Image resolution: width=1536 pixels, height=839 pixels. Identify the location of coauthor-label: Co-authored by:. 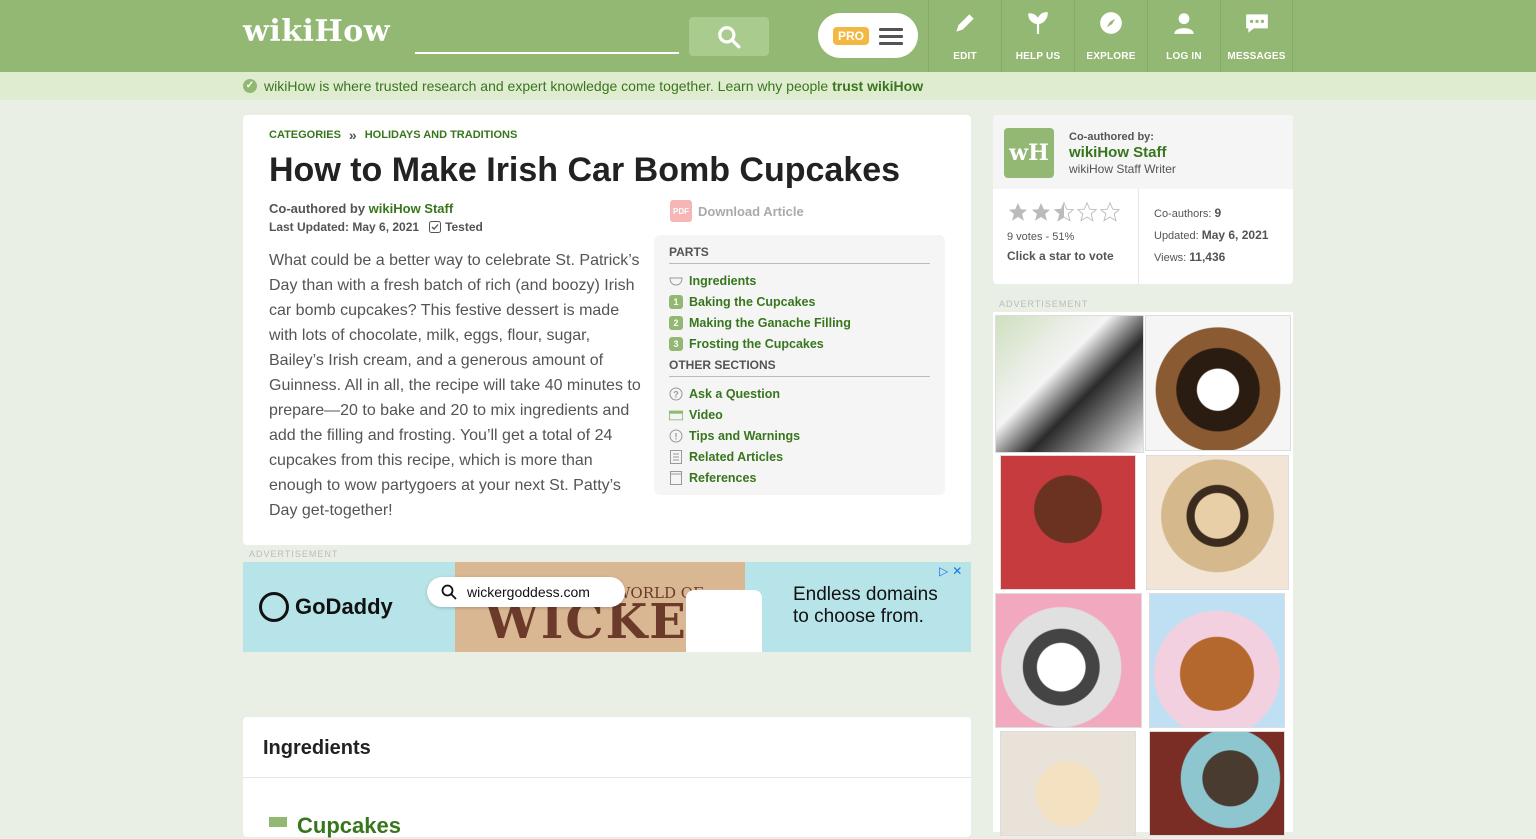
(1111, 137).